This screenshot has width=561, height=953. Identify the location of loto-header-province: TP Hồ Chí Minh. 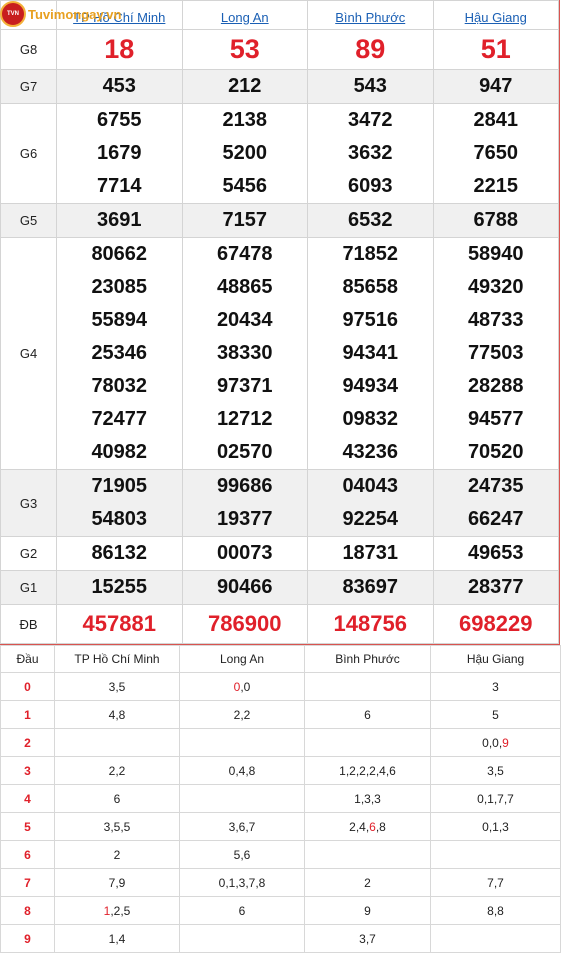
(117, 659).